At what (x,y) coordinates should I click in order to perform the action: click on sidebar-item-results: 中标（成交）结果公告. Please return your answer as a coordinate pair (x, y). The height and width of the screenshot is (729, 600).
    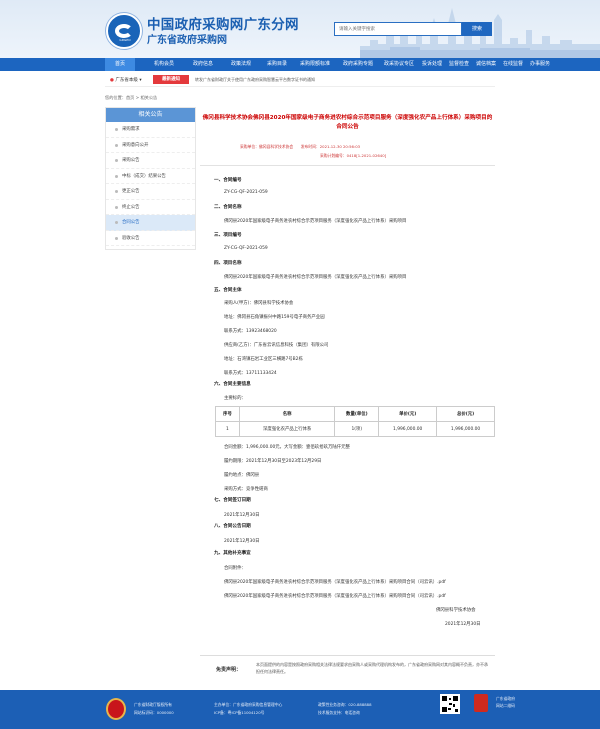
    Looking at the image, I should click on (150, 176).